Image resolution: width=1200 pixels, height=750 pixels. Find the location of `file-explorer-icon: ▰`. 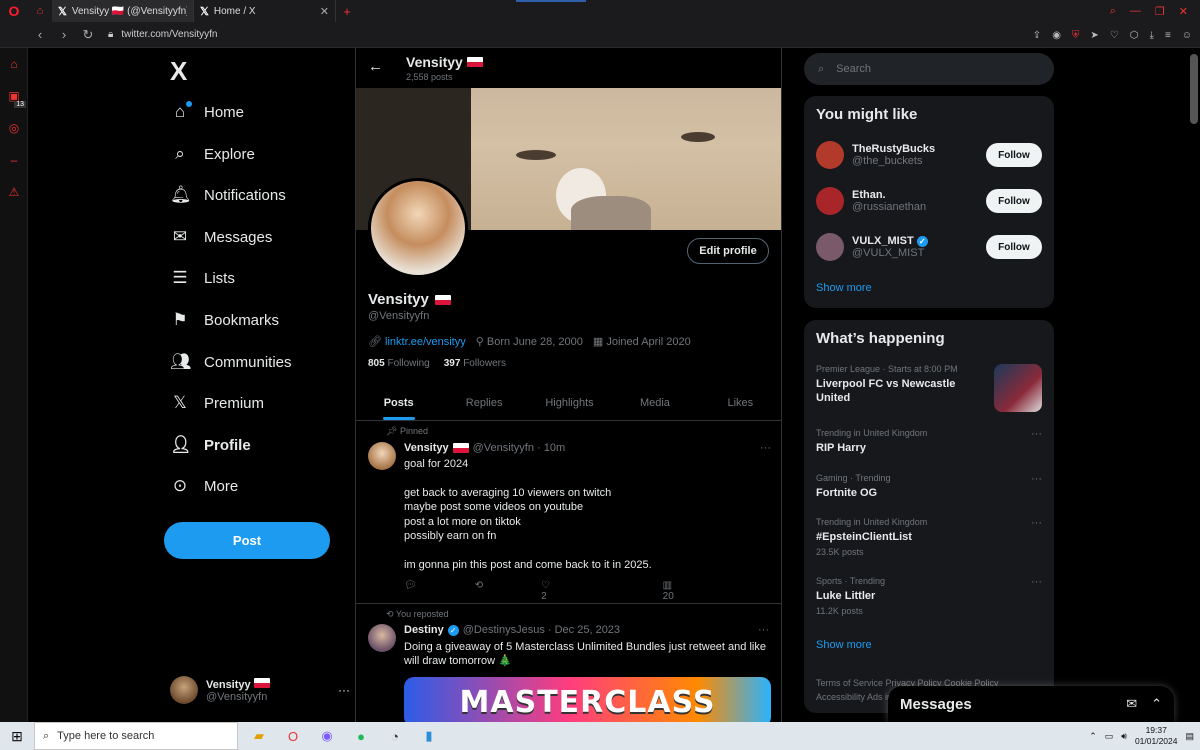

file-explorer-icon: ▰ is located at coordinates (259, 736).